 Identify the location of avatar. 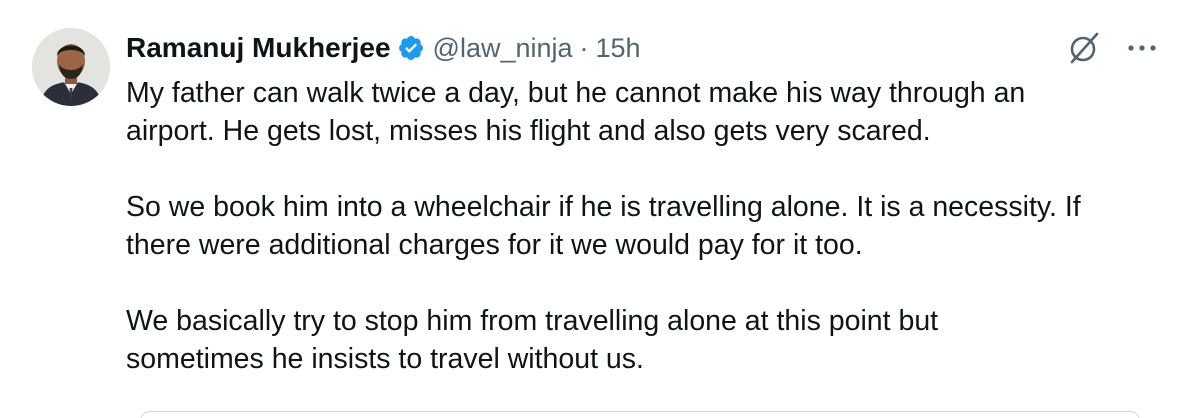
(71, 67).